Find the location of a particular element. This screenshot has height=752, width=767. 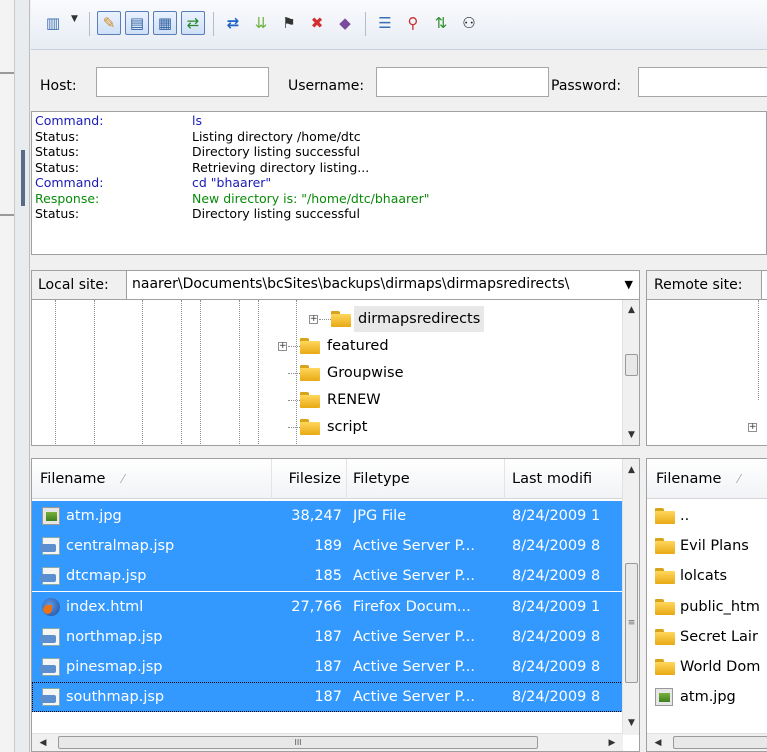

toggle-log-icon: ✎ is located at coordinates (109, 23).